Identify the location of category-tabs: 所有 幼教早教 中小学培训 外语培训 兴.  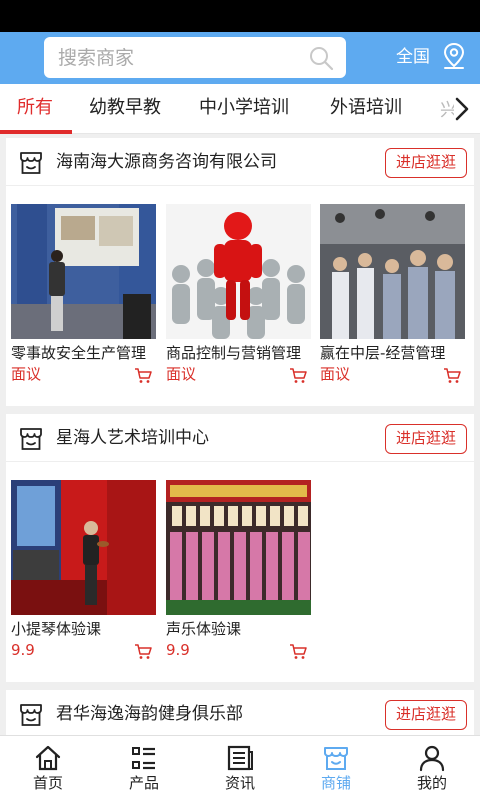
(240, 109).